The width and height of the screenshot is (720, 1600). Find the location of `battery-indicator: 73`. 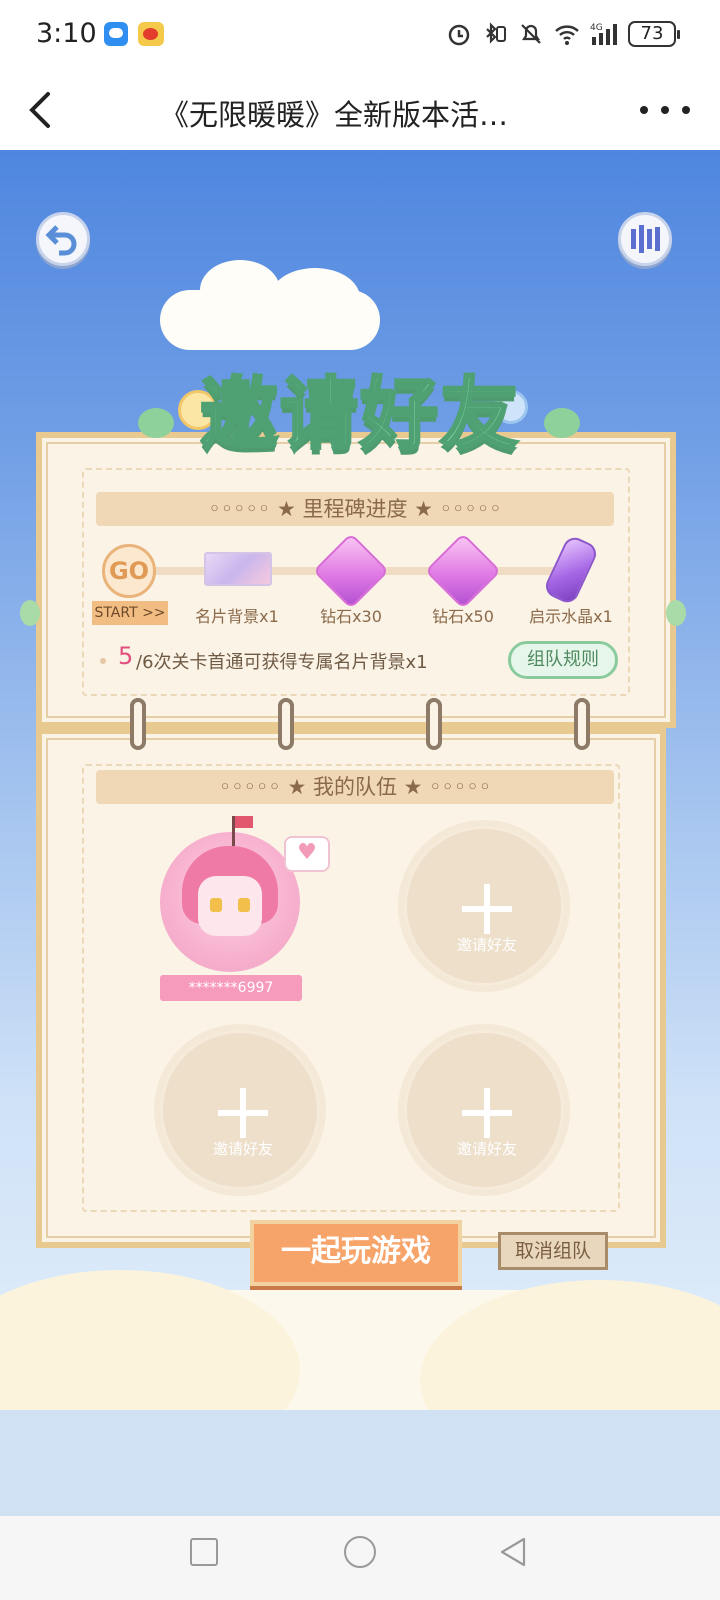

battery-indicator: 73 is located at coordinates (654, 34).